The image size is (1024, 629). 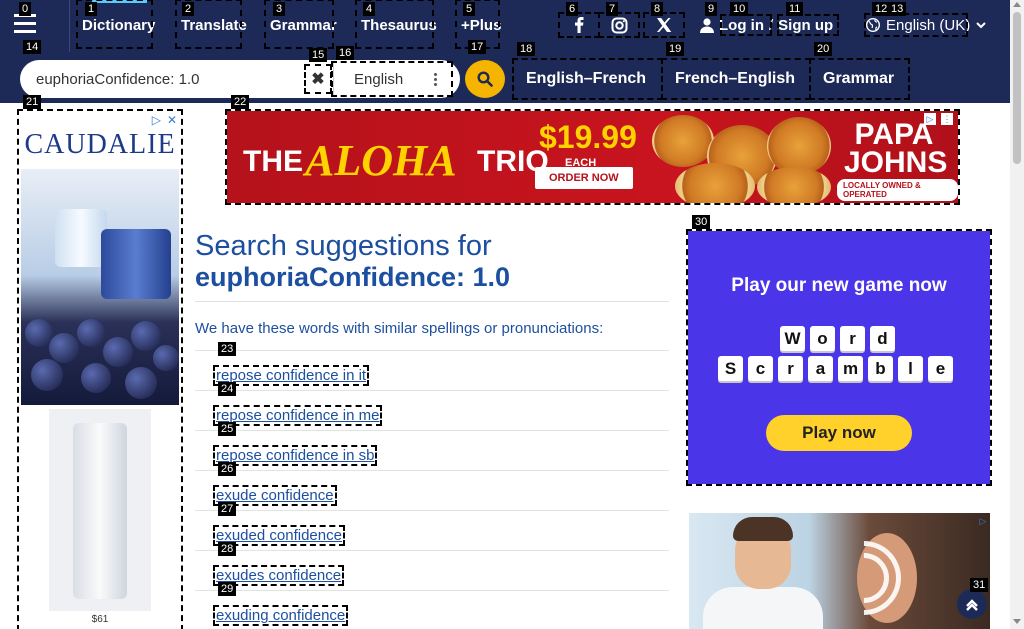 What do you see at coordinates (675, 49) in the screenshot?
I see `hint-label: 19` at bounding box center [675, 49].